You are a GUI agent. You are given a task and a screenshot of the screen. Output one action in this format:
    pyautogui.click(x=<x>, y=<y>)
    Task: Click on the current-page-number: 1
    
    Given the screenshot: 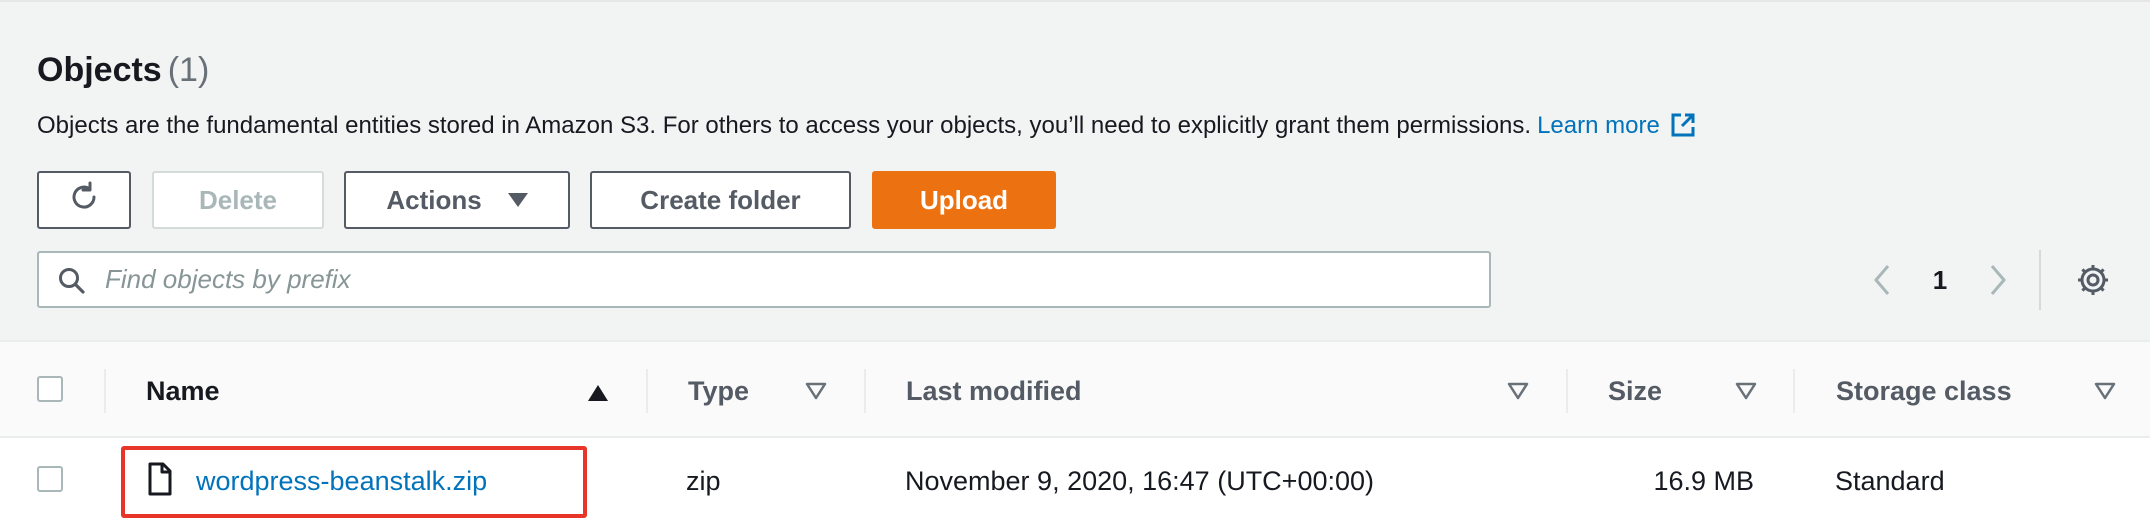 What is the action you would take?
    pyautogui.click(x=1940, y=280)
    